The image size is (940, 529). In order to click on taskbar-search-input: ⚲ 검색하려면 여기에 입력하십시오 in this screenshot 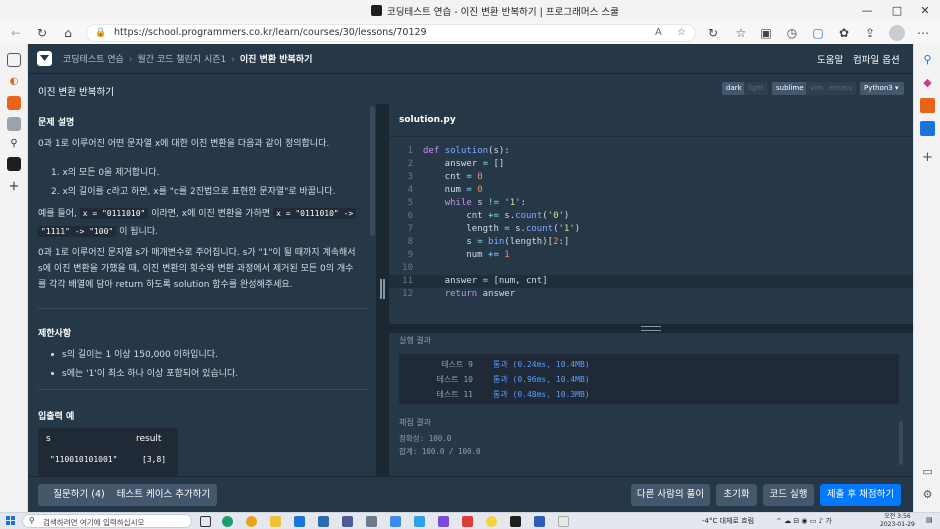, I will do `click(107, 521)`.